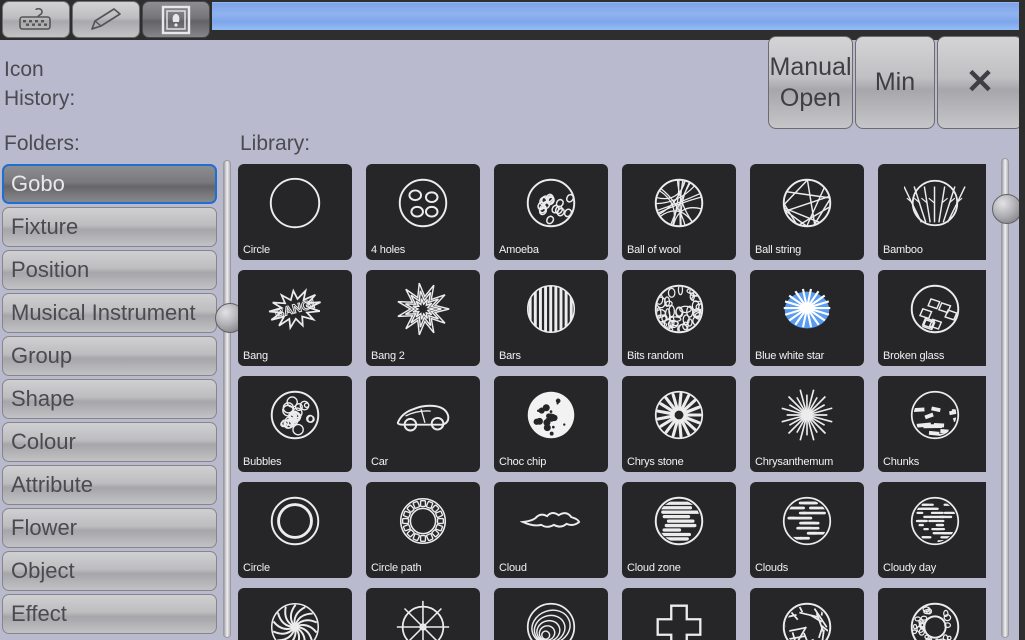 This screenshot has height=640, width=1025. I want to click on choc-chip-icon, so click(551, 415).